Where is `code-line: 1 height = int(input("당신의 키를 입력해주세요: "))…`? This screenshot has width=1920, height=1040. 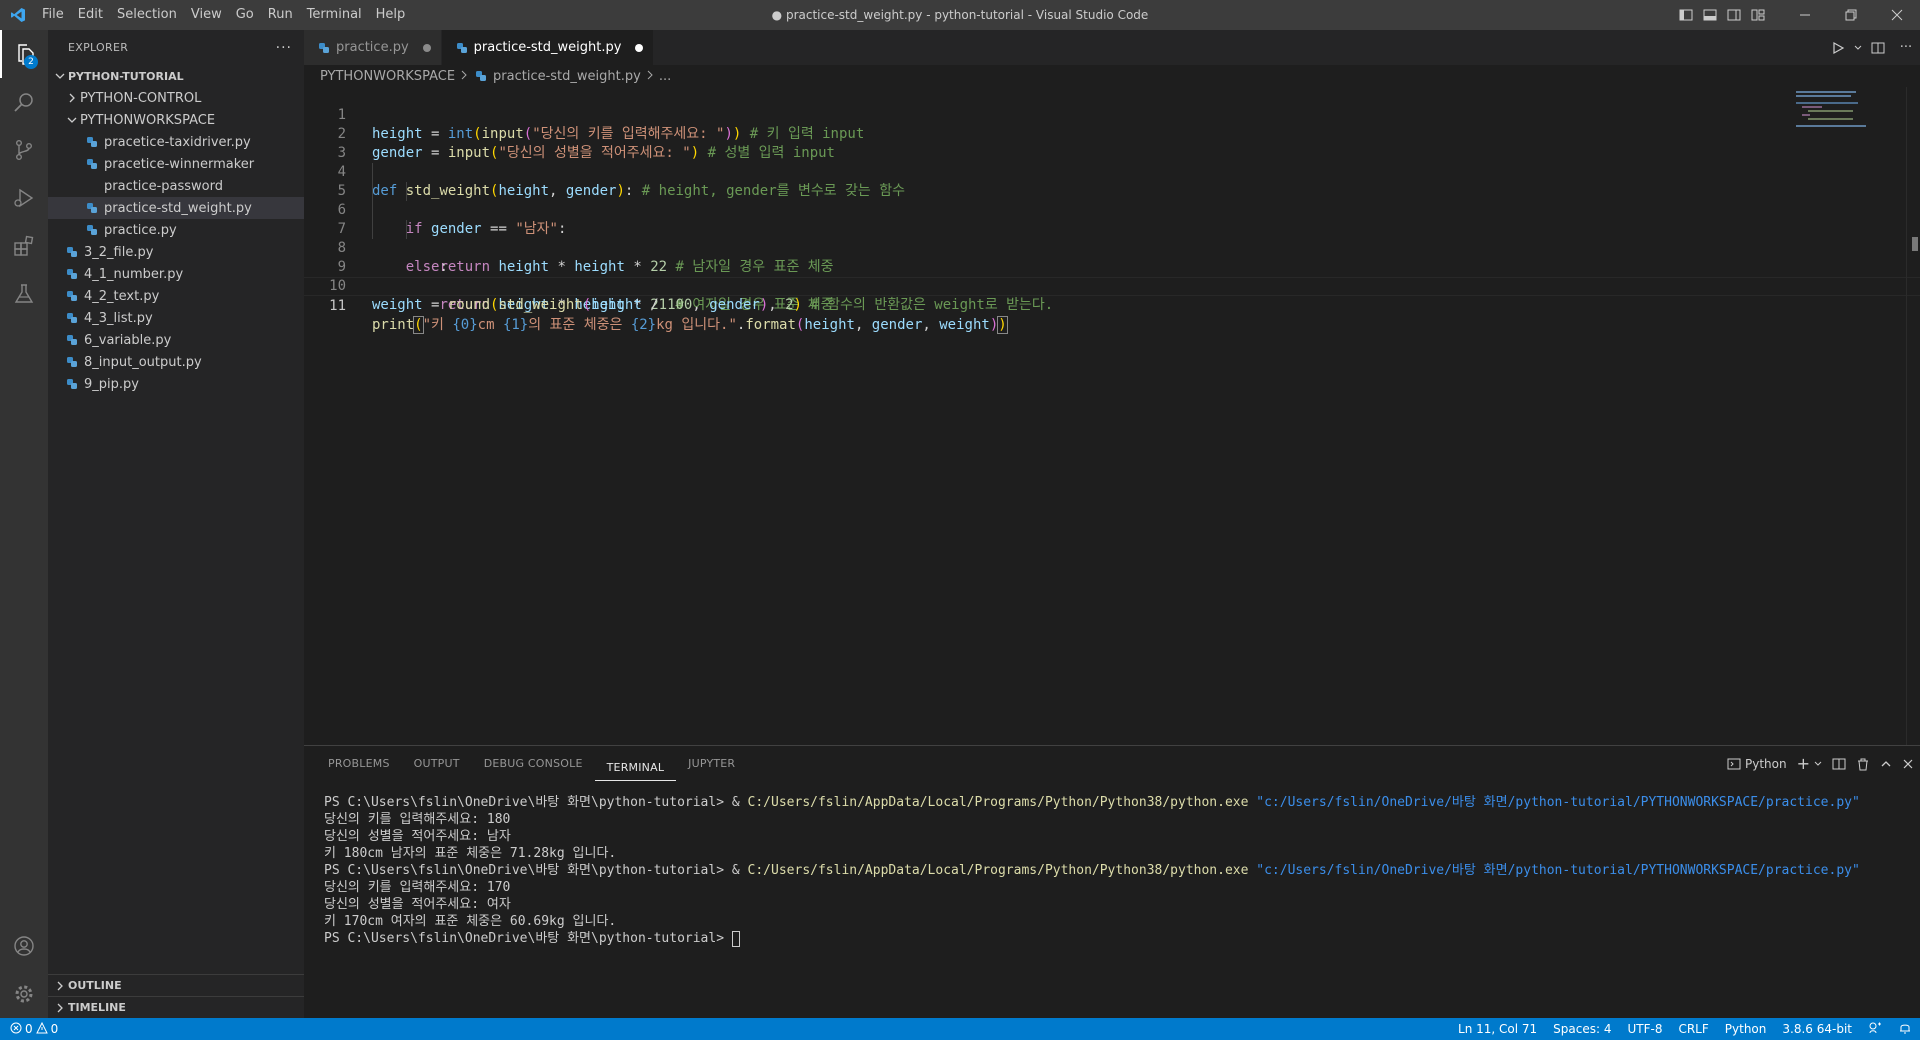
code-line: 1 height = int(input("당신의 키를 입력해주세요: "))… is located at coordinates (1112, 114).